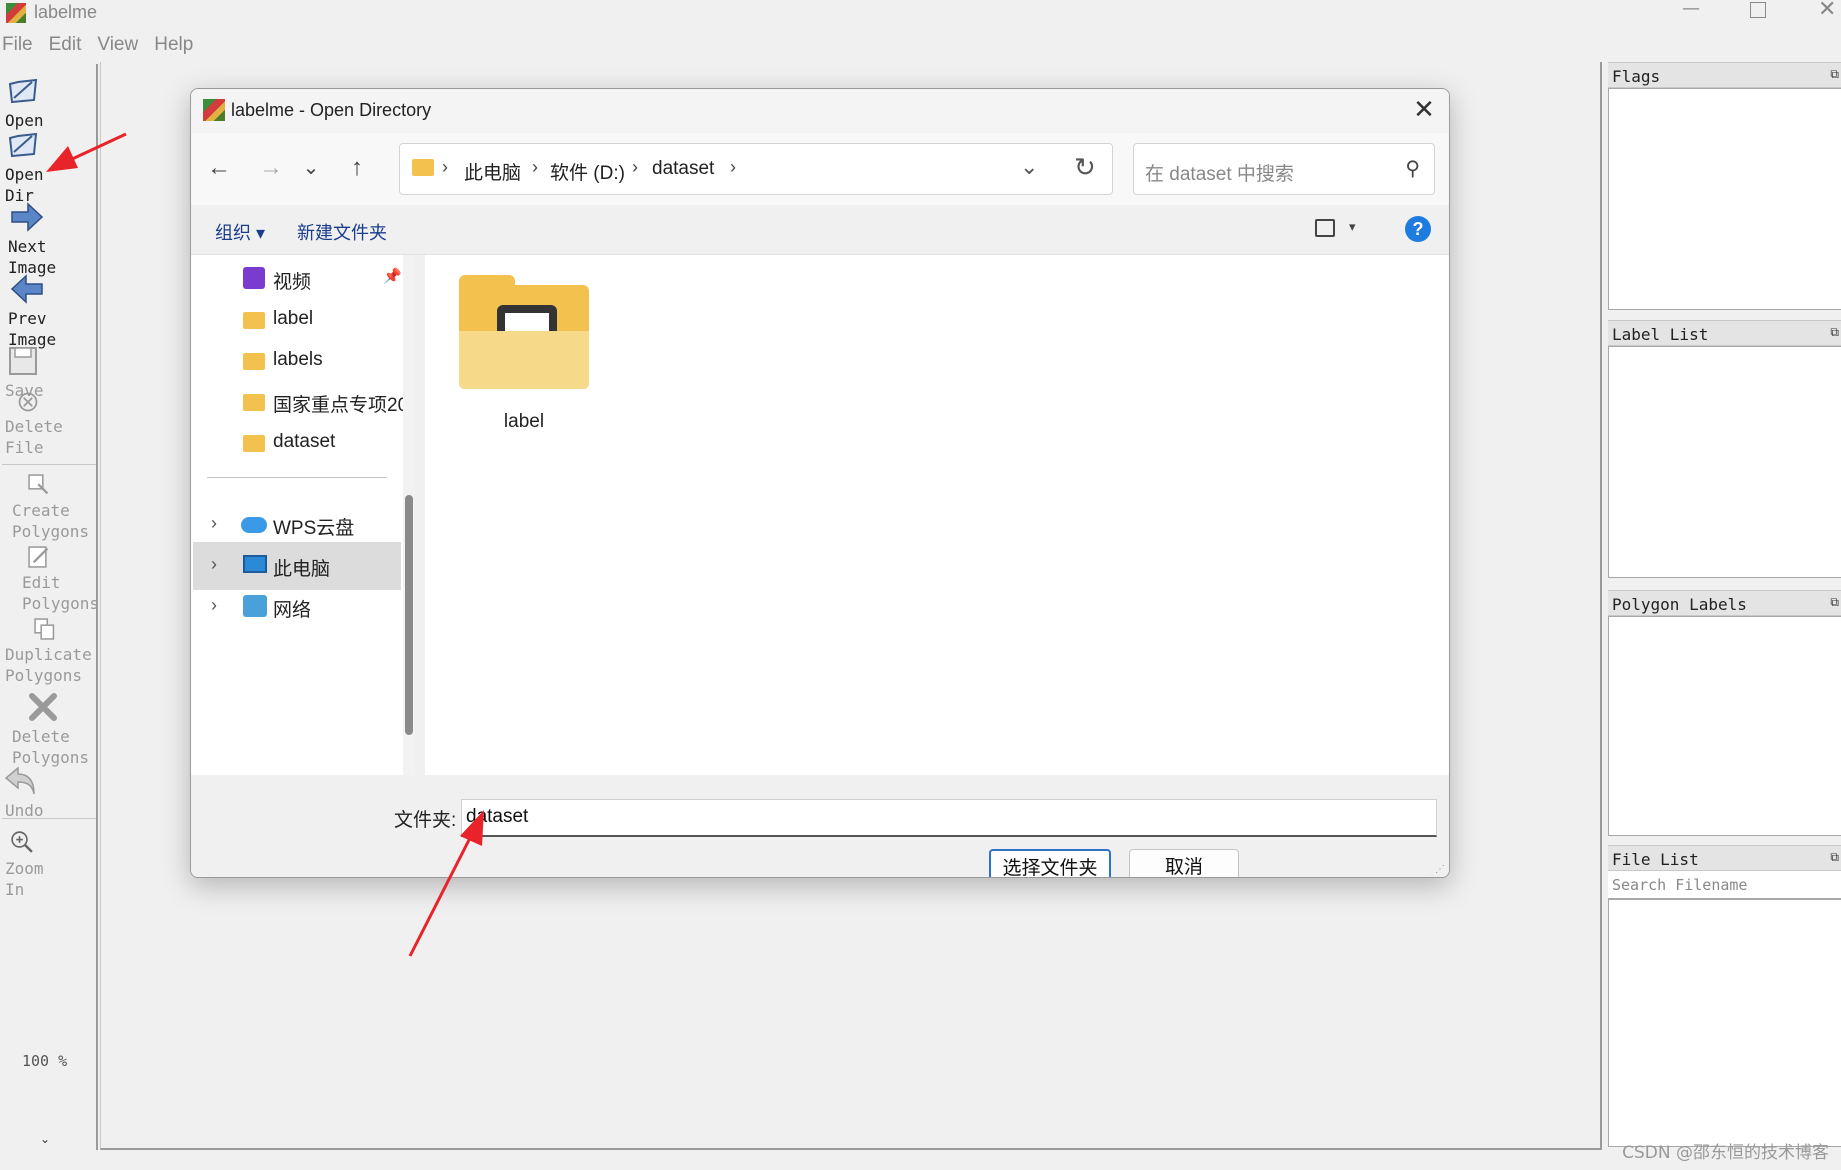 The height and width of the screenshot is (1170, 1841). I want to click on refresh-icon: ↻, so click(1085, 167).